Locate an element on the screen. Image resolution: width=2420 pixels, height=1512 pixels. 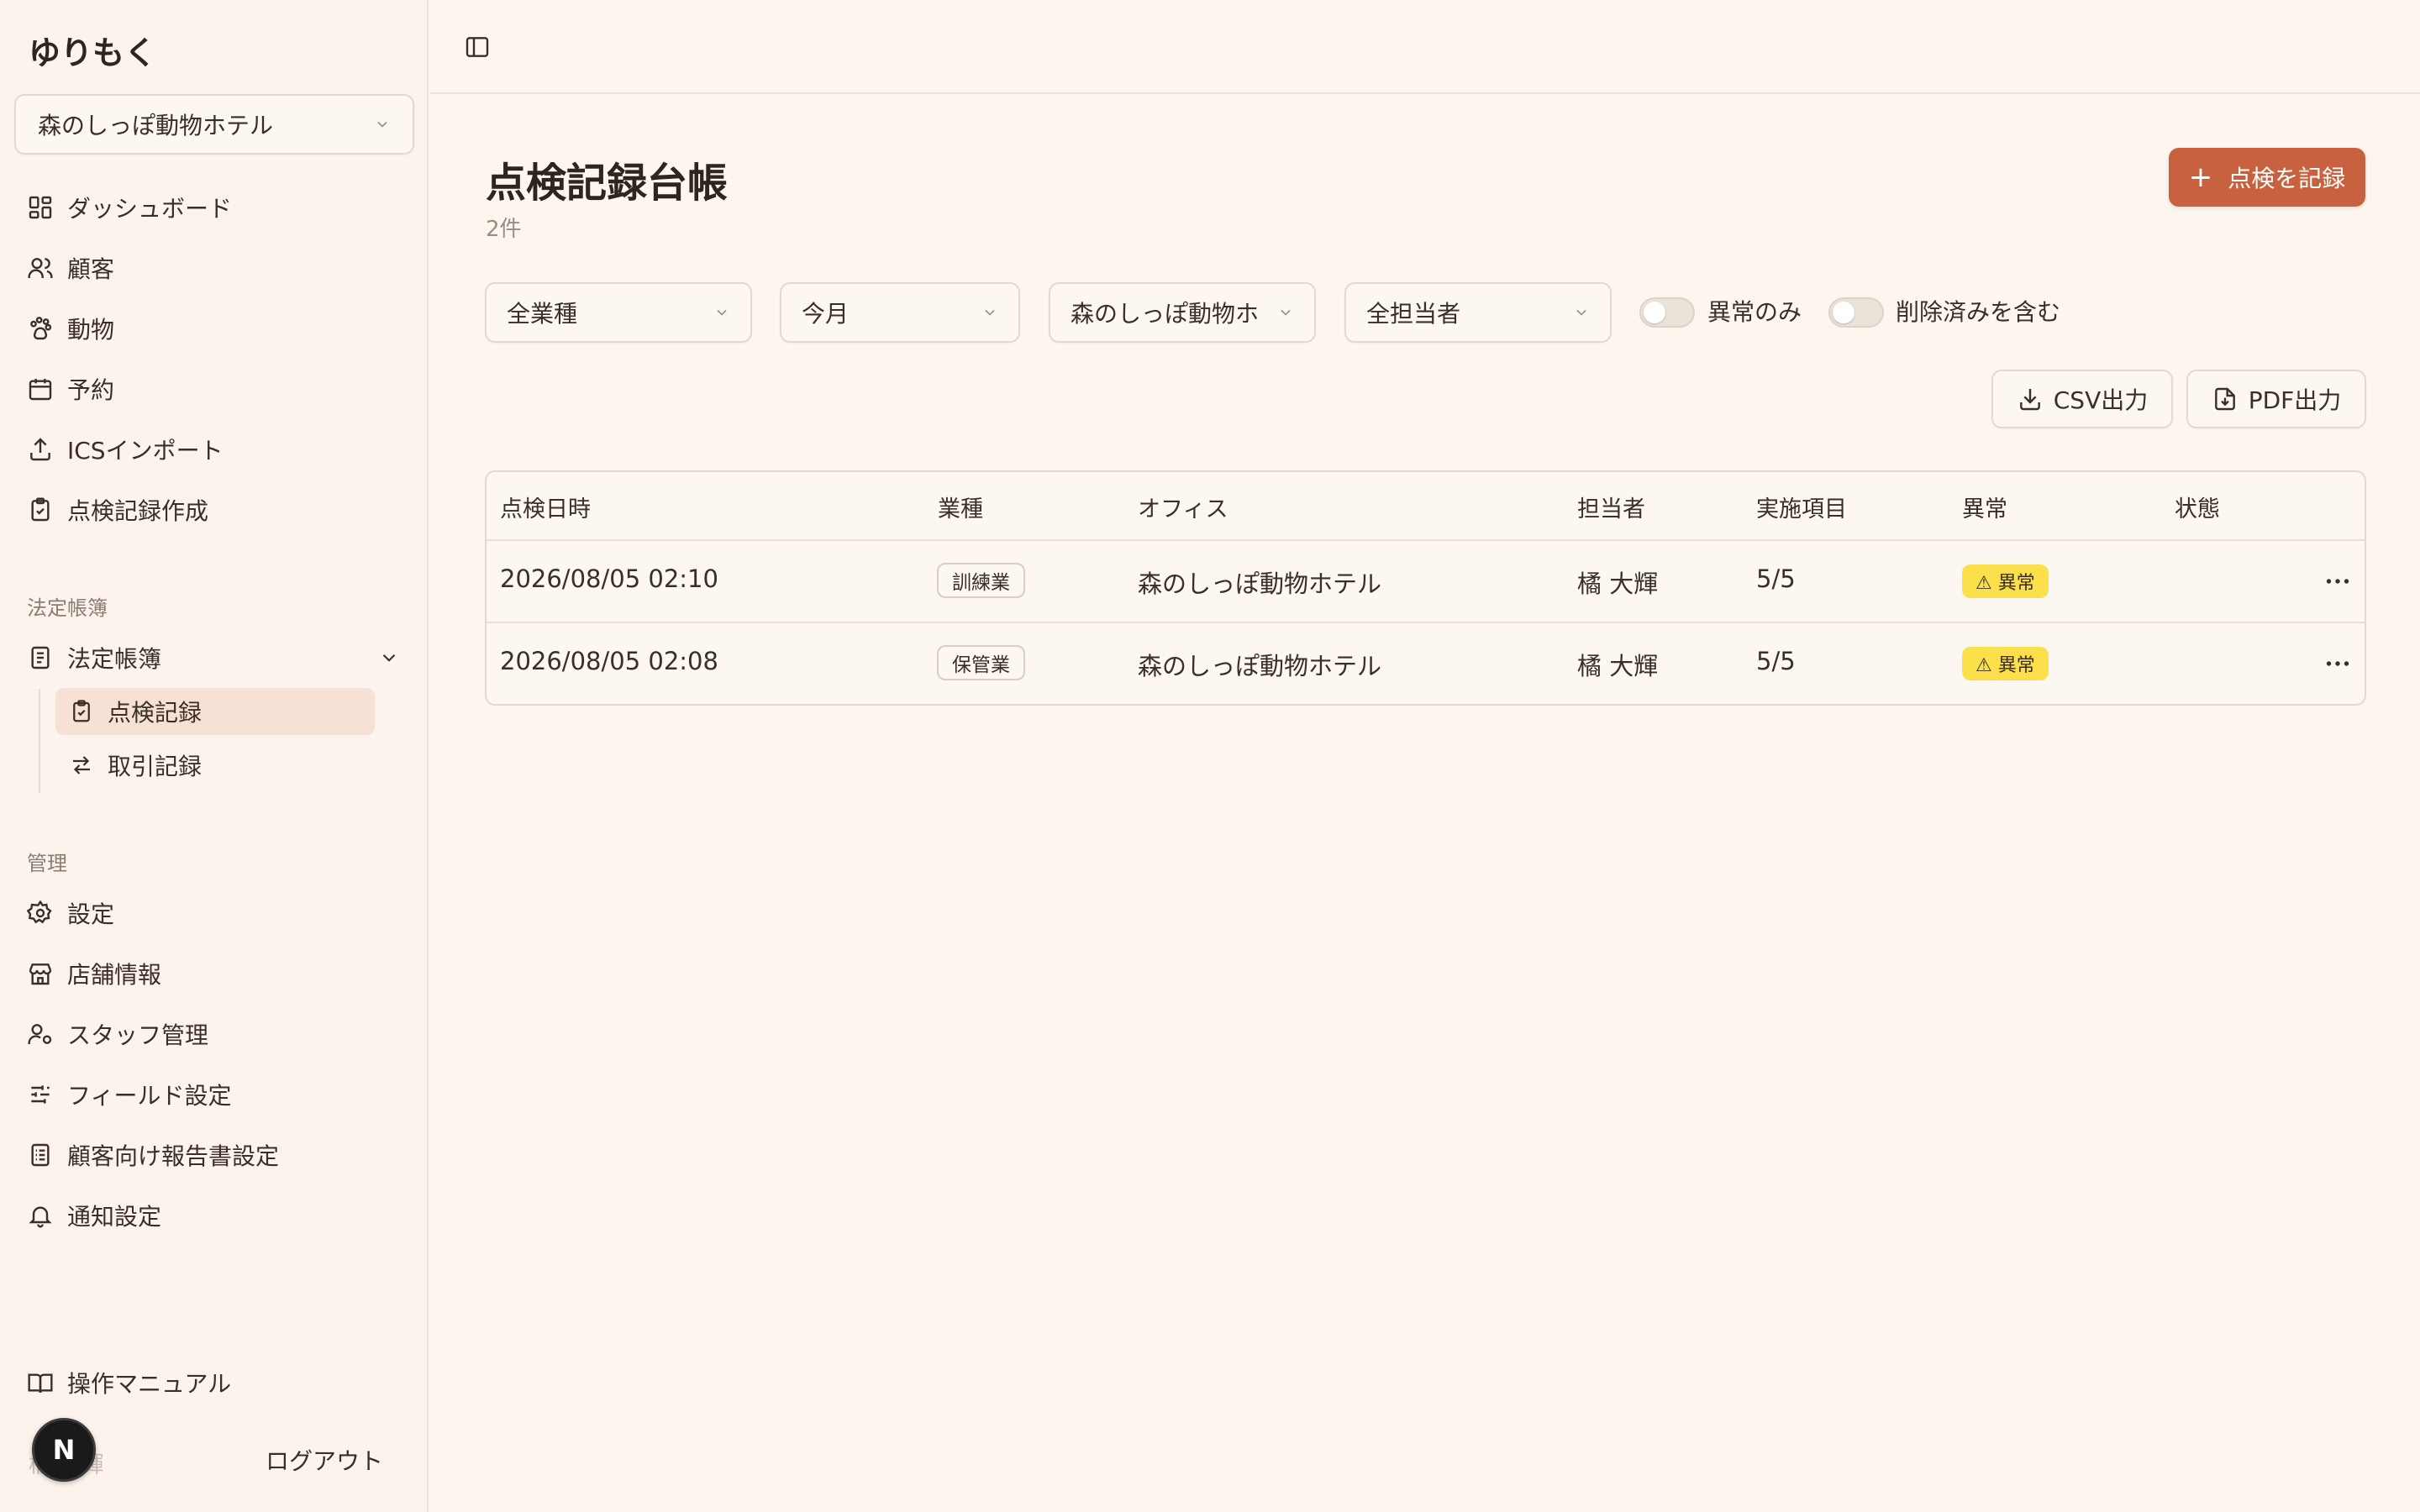
include-deleted-toggle is located at coordinates (1856, 312).